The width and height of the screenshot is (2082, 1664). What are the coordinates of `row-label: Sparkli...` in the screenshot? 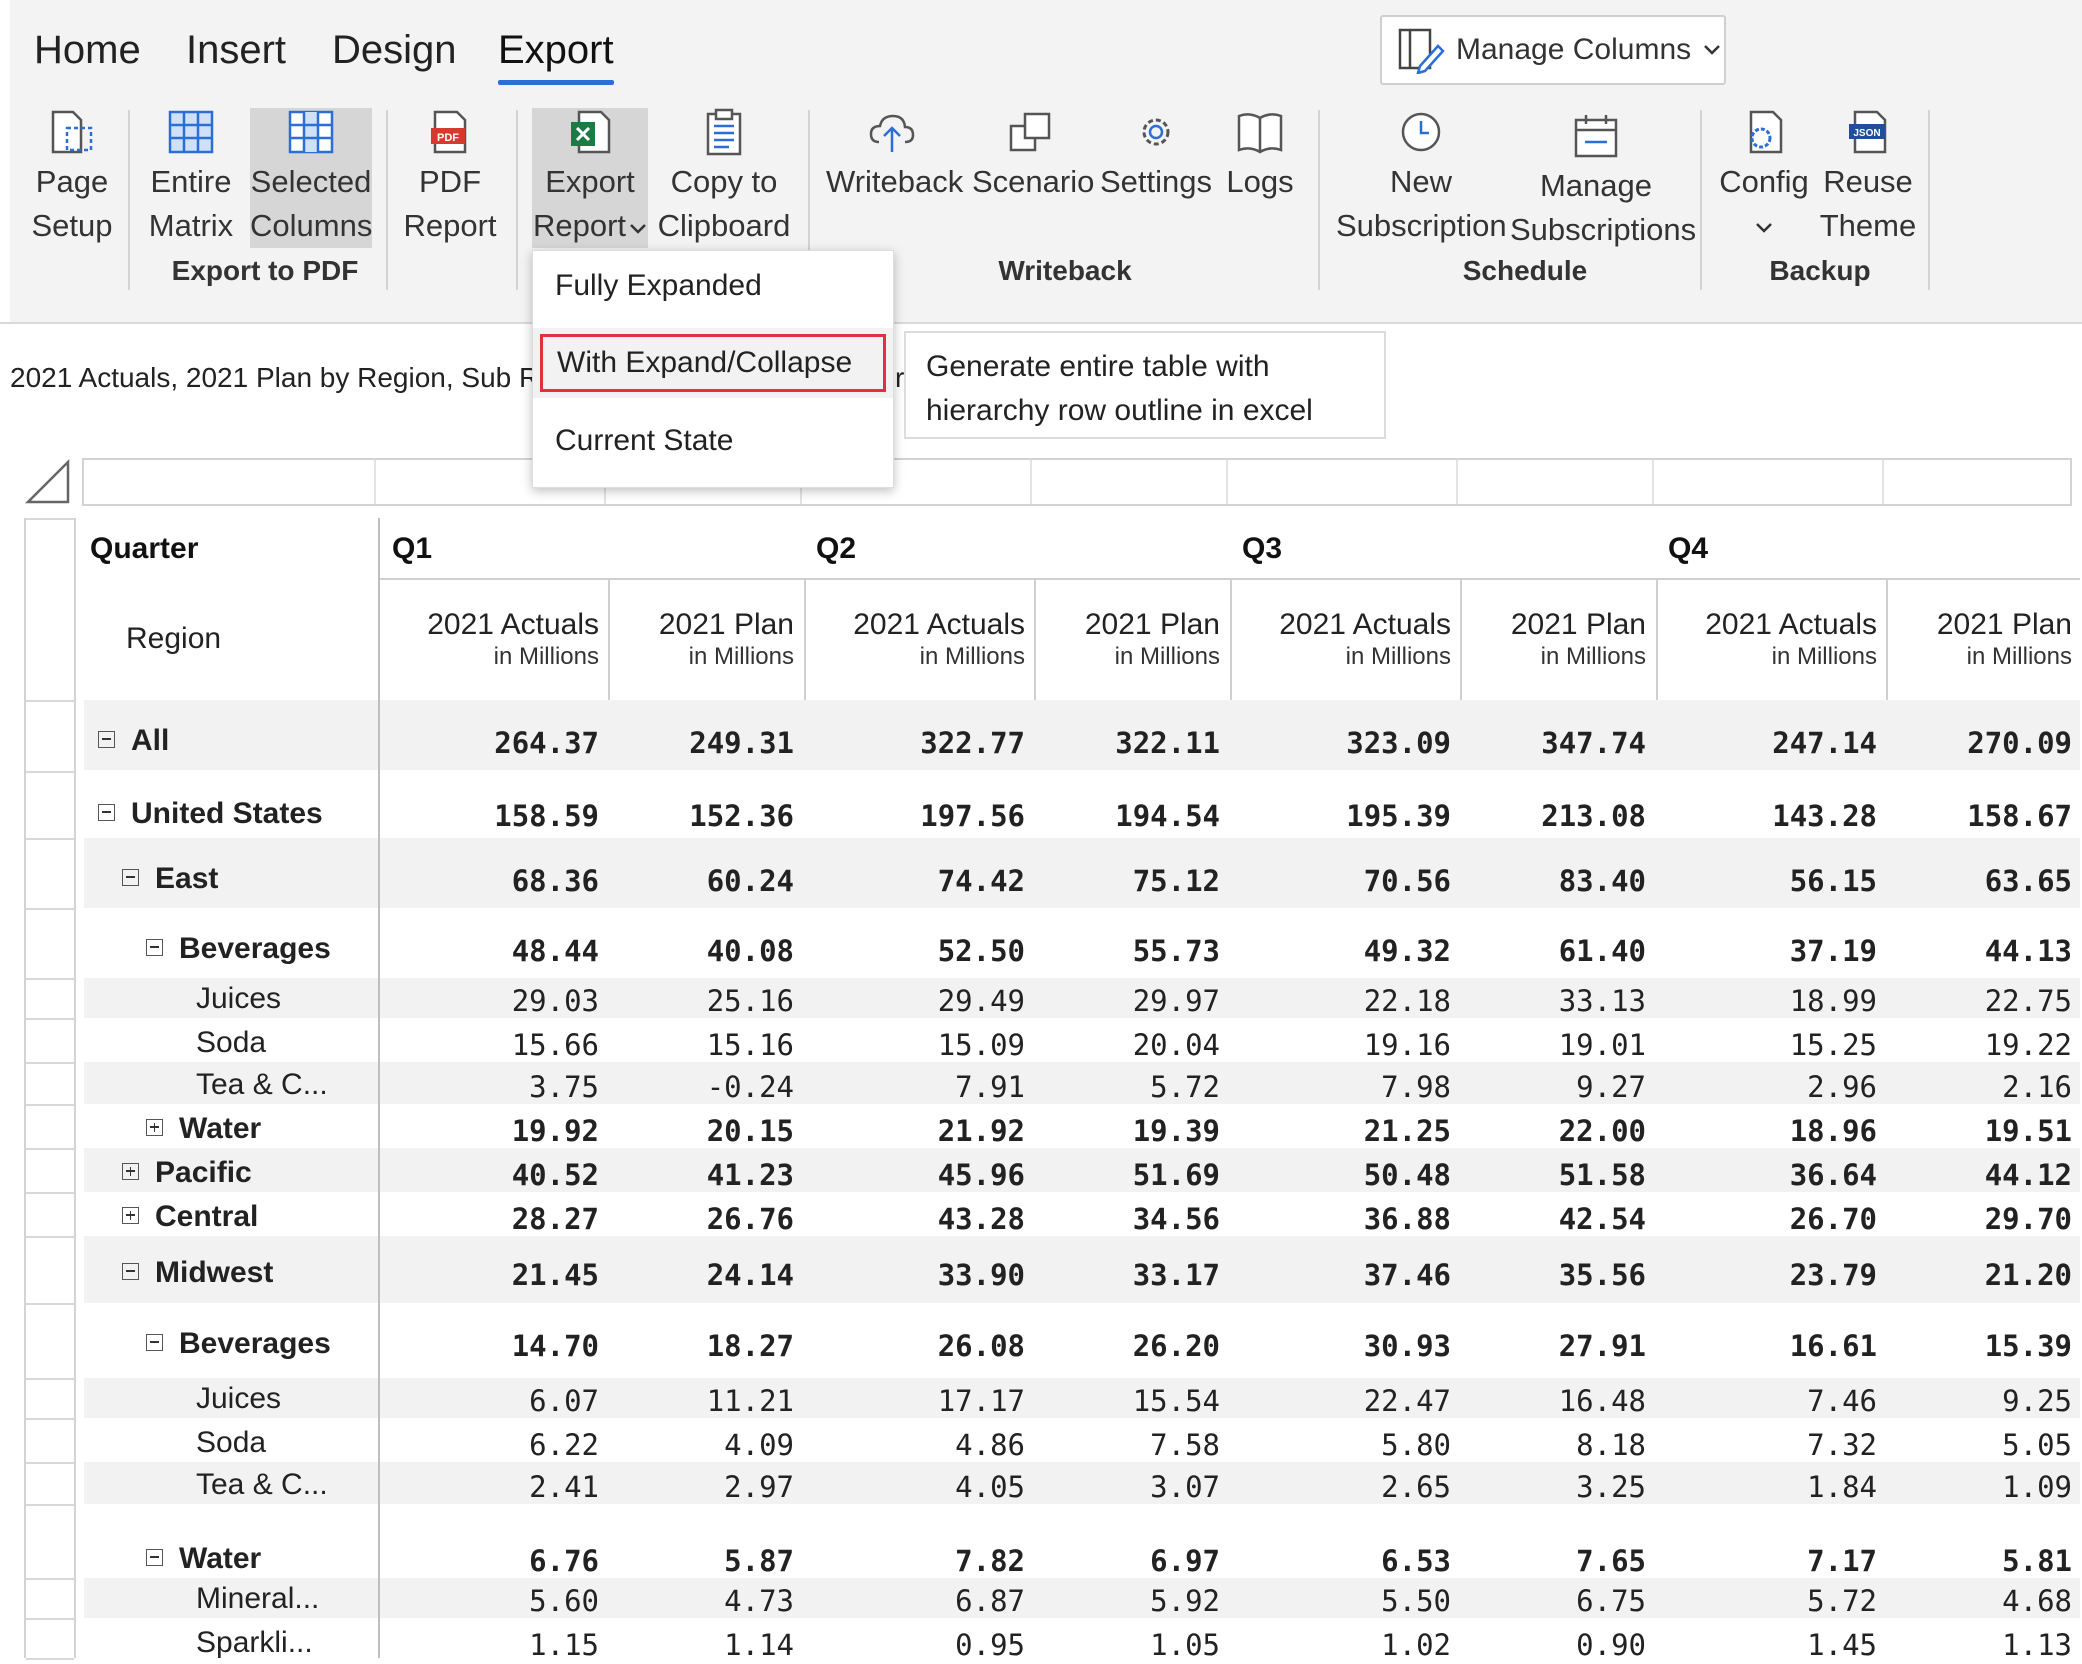 It's located at (254, 1643).